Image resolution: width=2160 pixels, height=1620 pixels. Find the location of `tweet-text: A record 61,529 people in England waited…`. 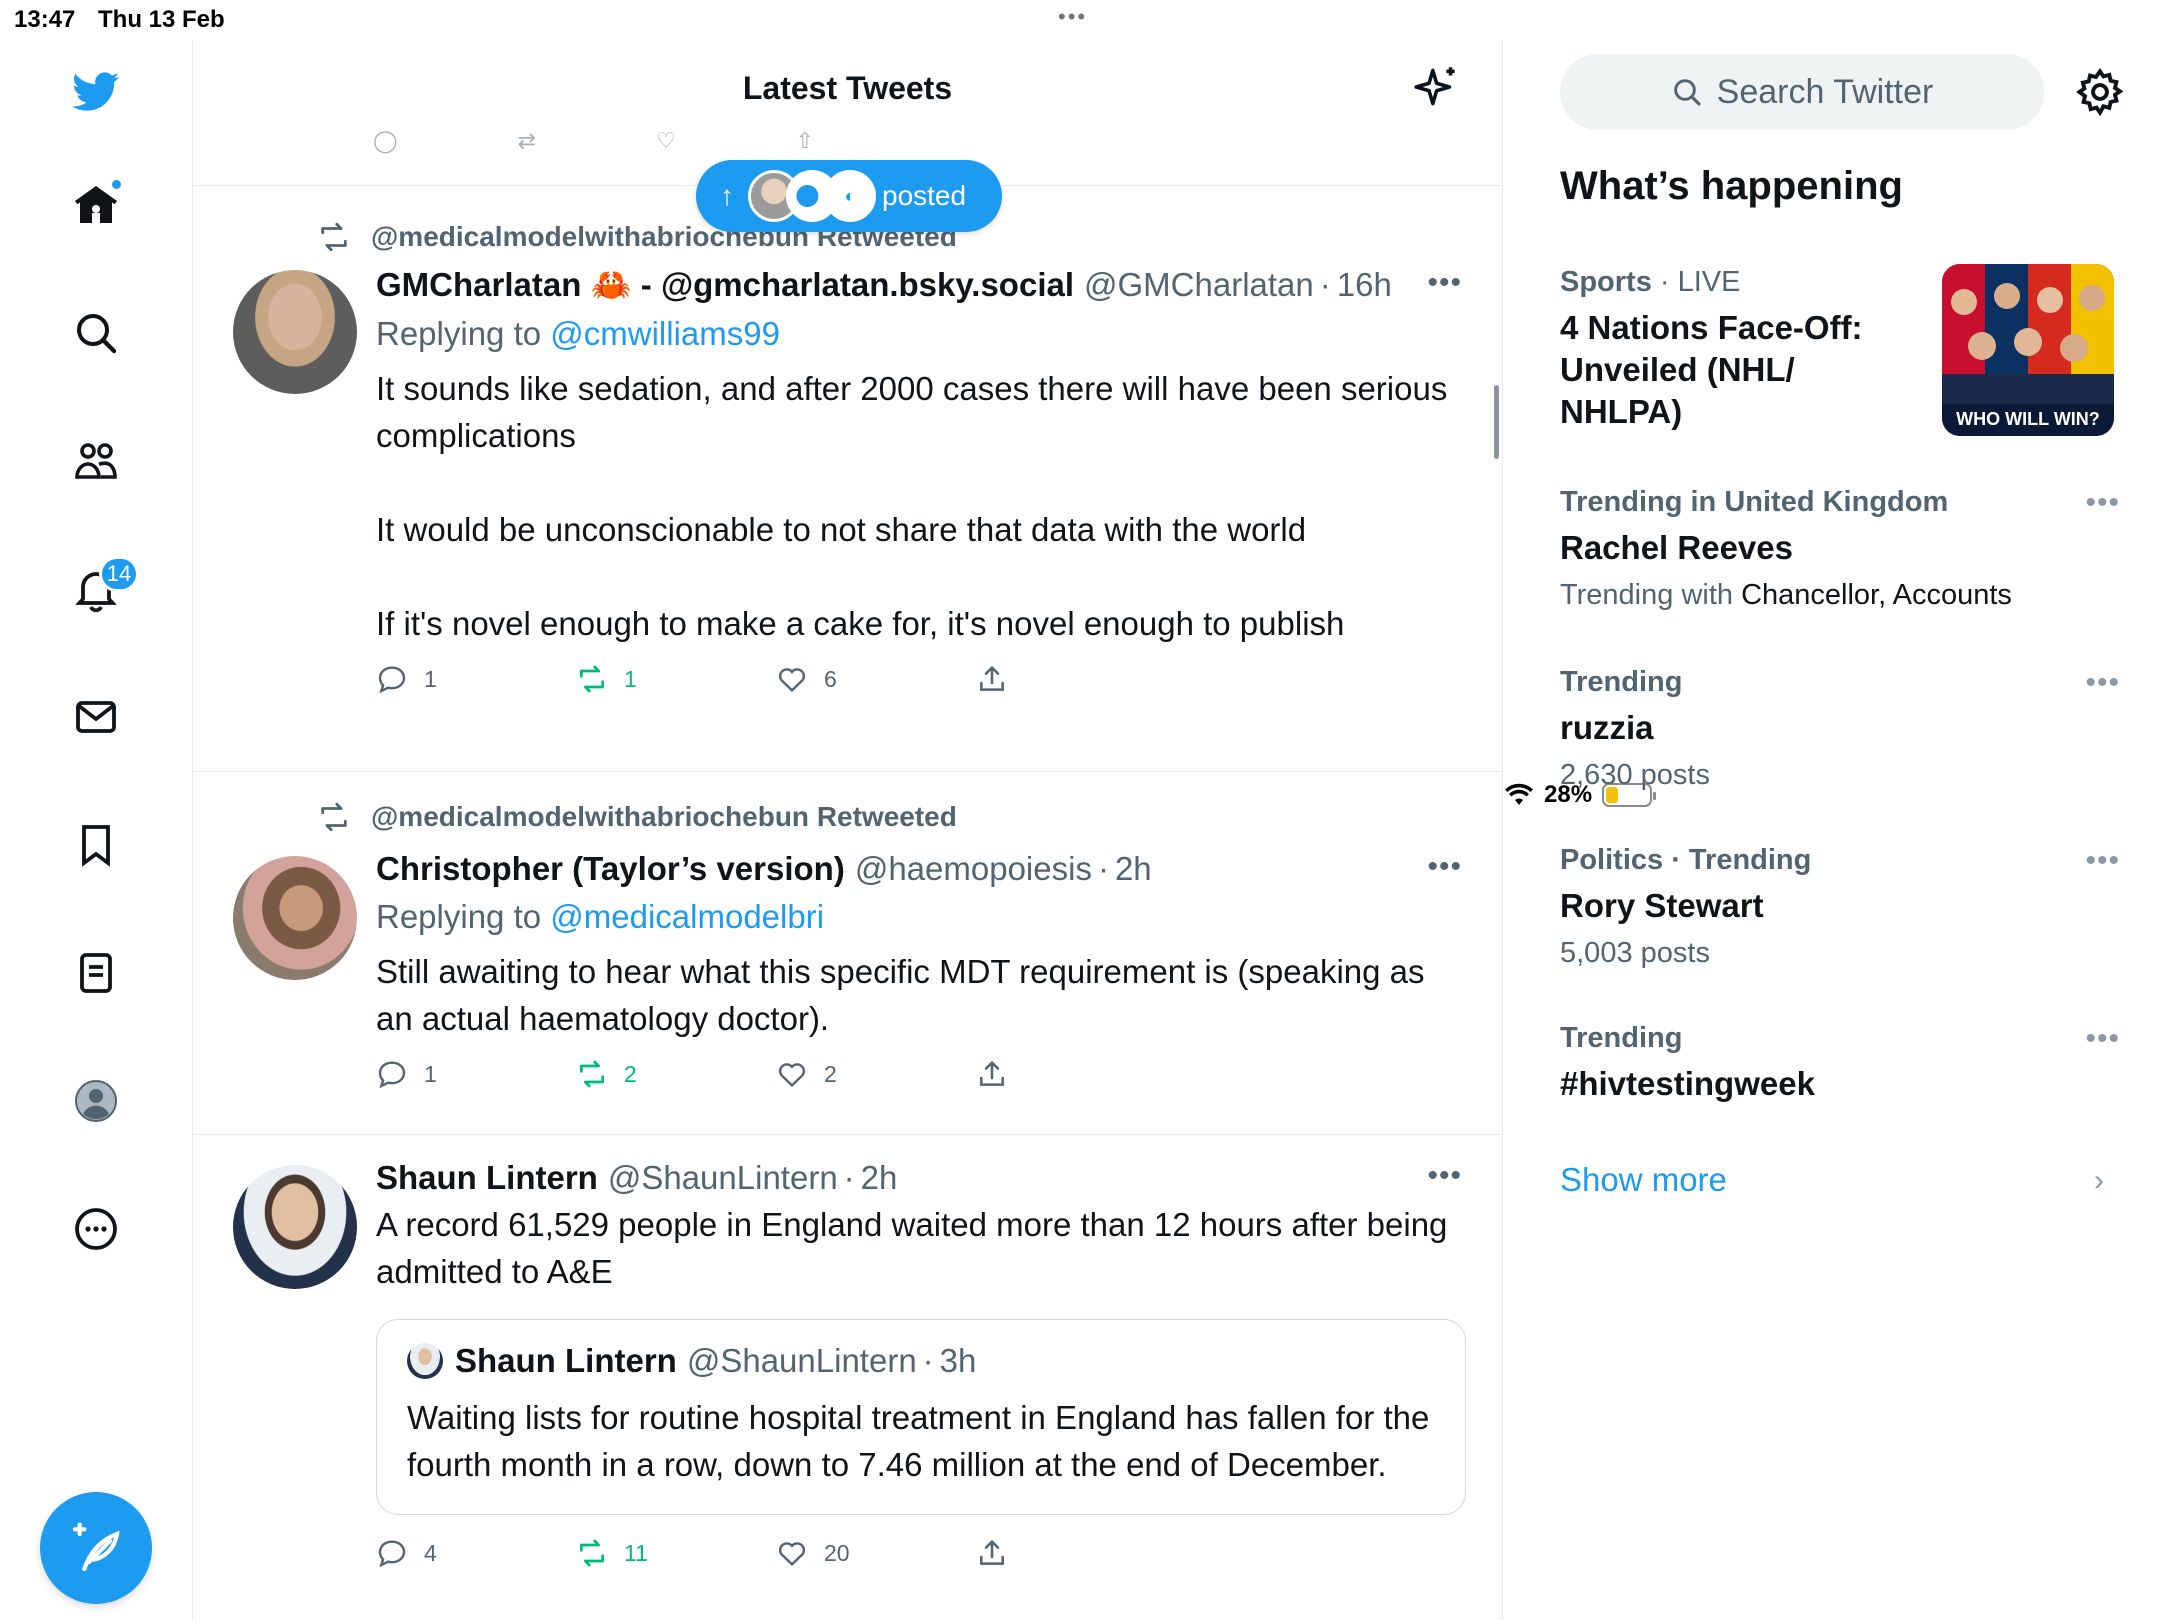

tweet-text: A record 61,529 people in England waited… is located at coordinates (916, 1248).